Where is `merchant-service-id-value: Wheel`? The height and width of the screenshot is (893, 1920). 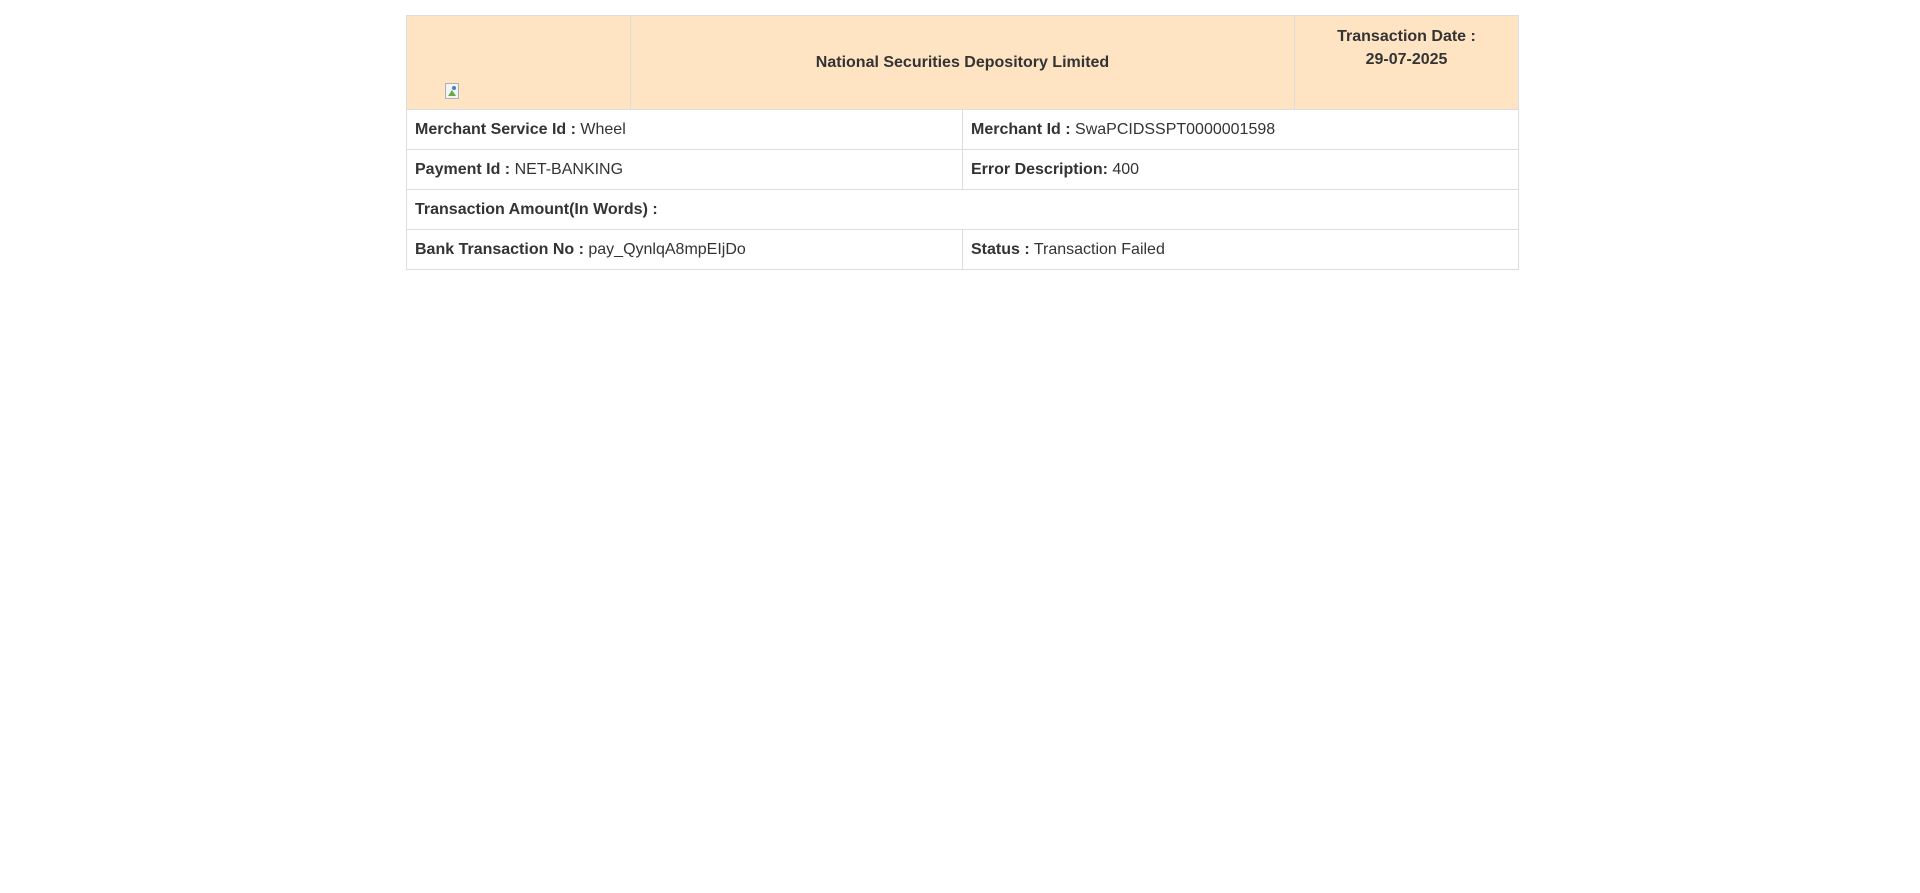 merchant-service-id-value: Wheel is located at coordinates (603, 129).